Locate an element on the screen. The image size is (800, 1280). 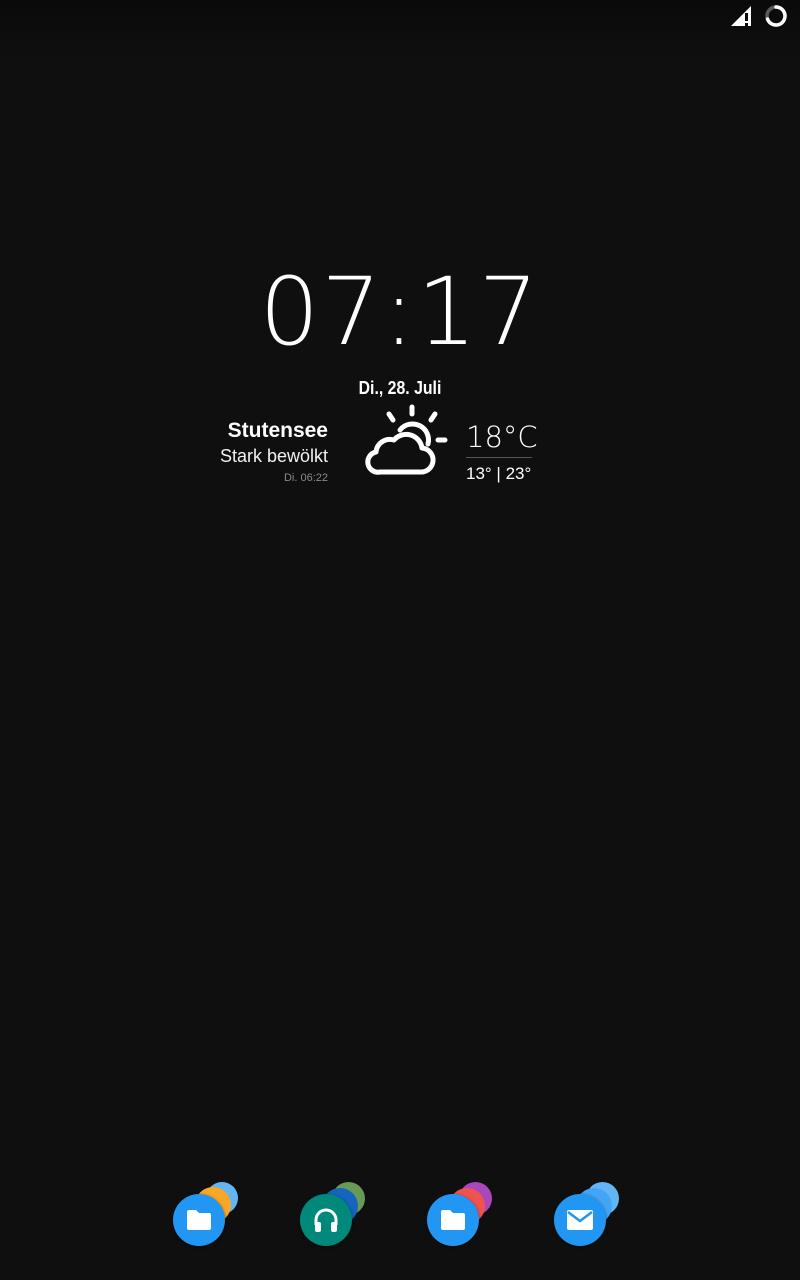
status-bar is located at coordinates (400, 18).